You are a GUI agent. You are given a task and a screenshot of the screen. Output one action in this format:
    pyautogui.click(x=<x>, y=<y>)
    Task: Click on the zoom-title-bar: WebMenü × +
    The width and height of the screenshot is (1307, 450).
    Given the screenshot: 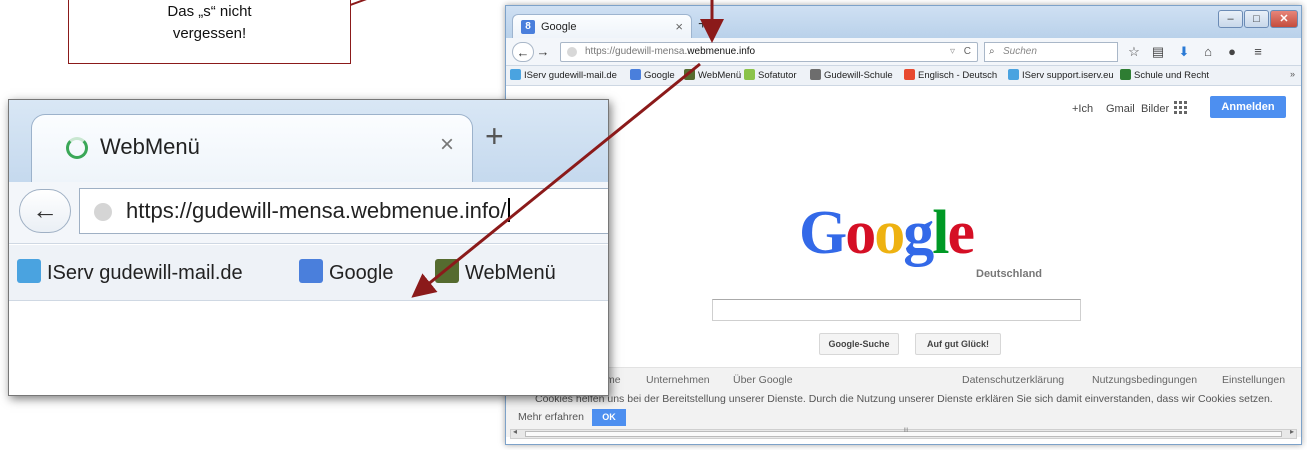 What is the action you would take?
    pyautogui.click(x=308, y=142)
    